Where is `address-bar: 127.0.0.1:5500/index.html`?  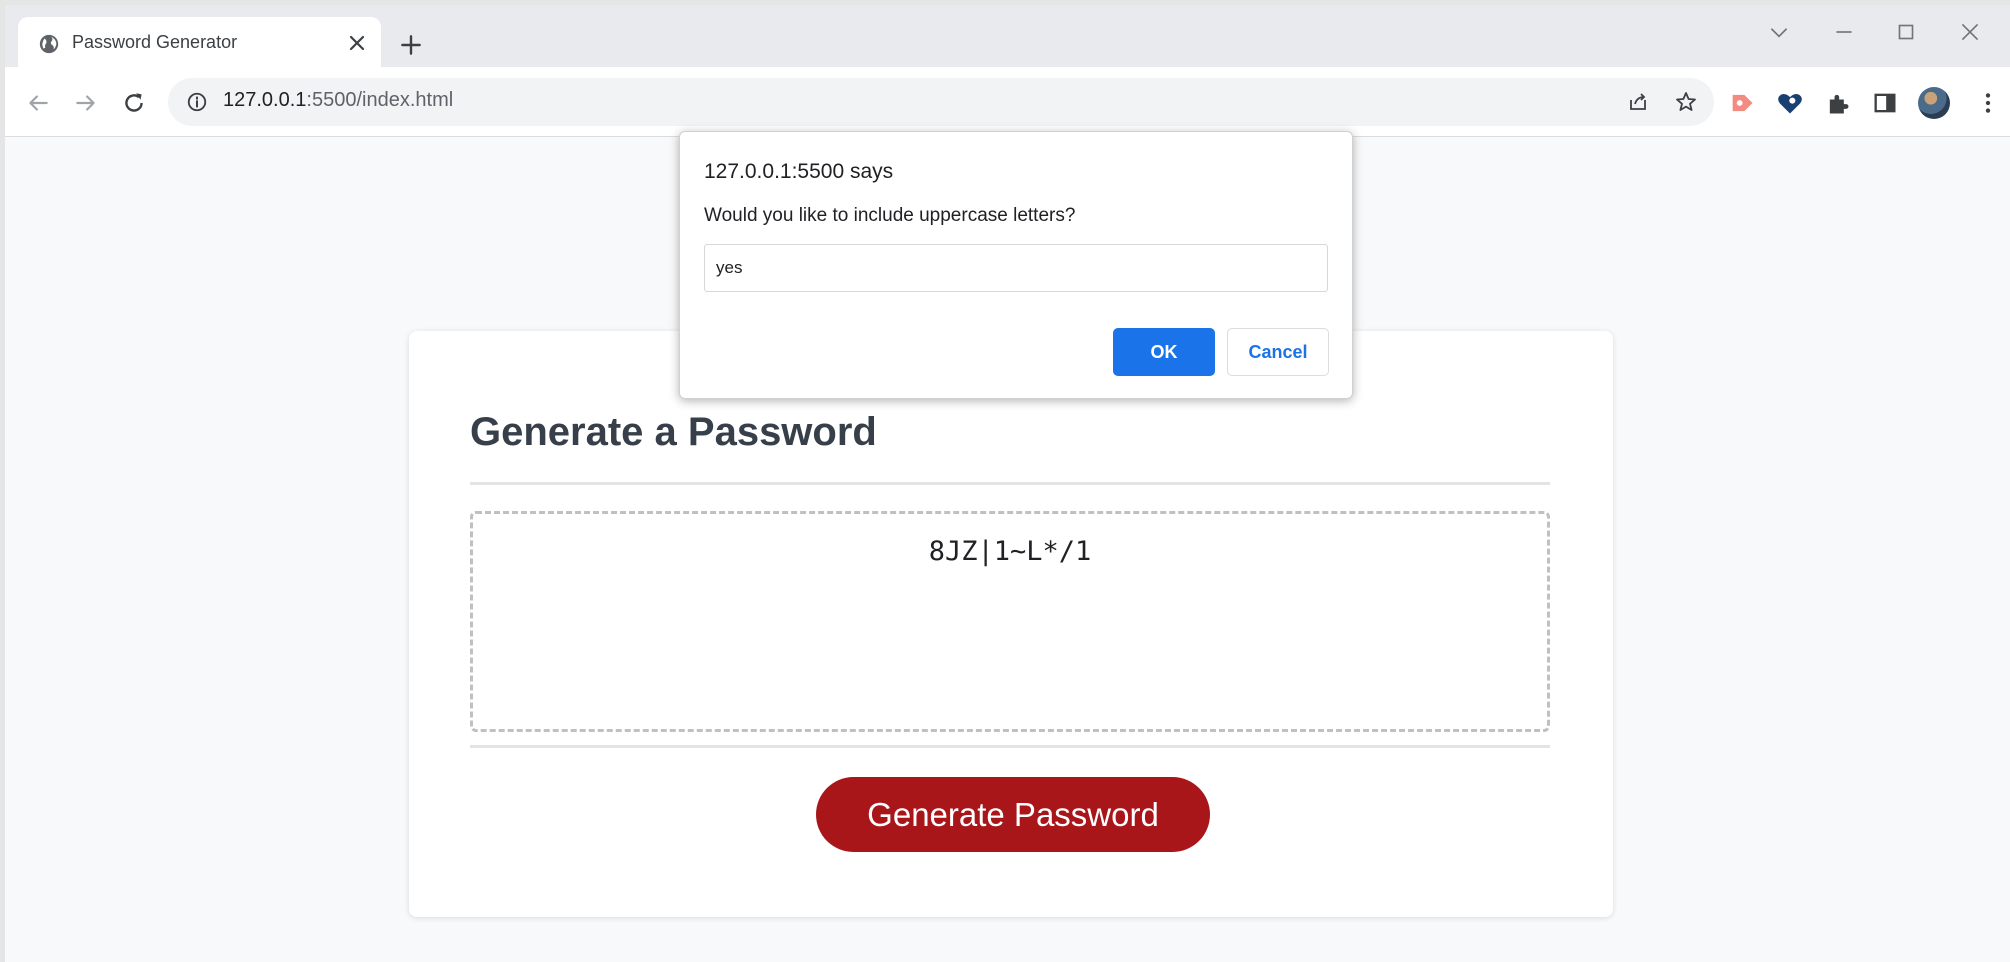 address-bar: 127.0.0.1:5500/index.html is located at coordinates (941, 102).